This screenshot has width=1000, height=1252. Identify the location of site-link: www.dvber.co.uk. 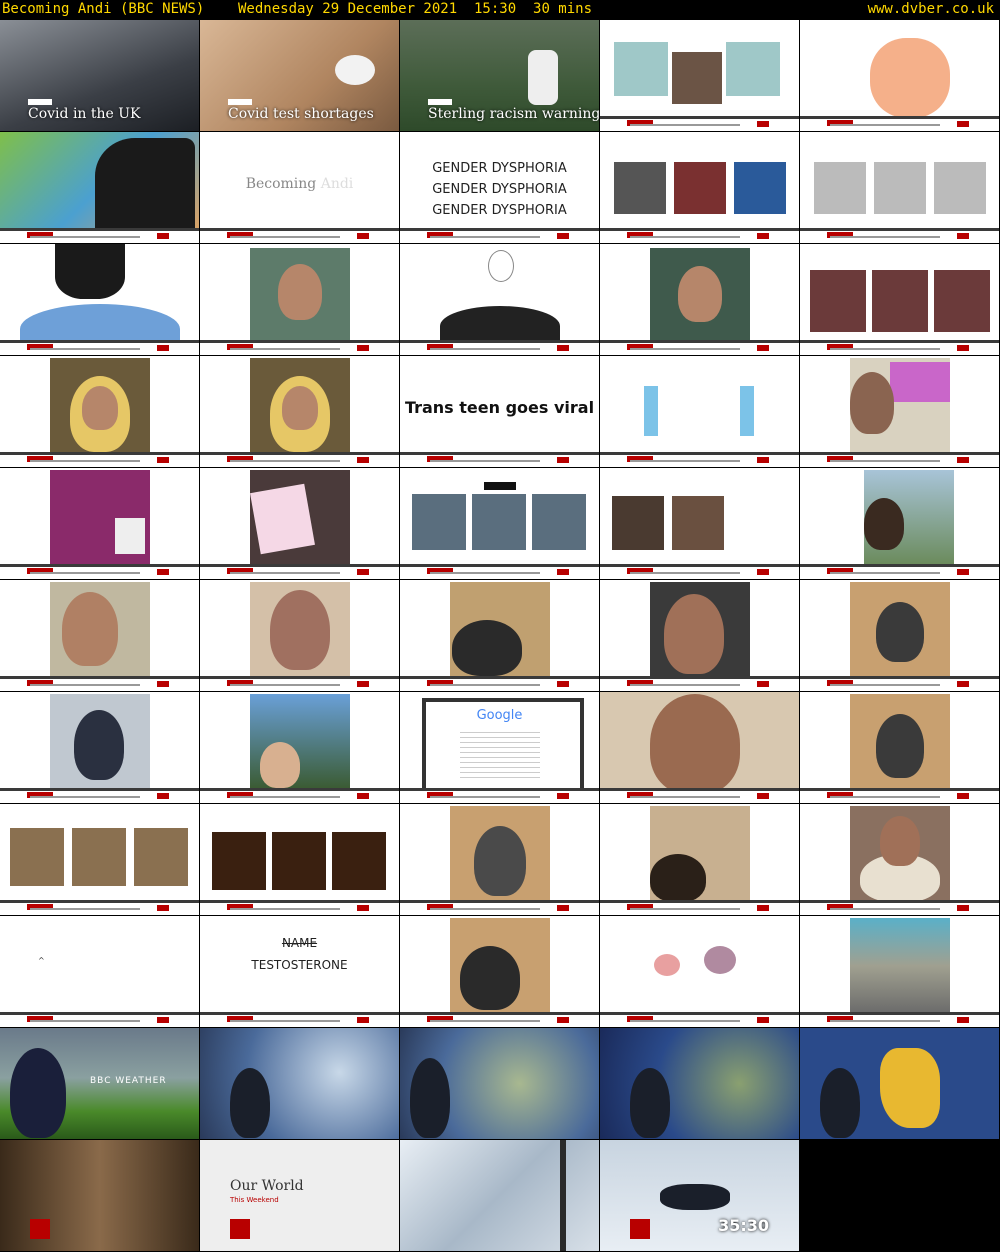
(931, 9).